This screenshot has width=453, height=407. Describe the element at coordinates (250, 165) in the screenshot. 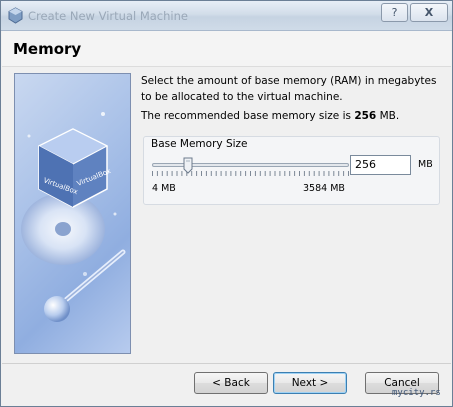

I see `memory-slider-track` at that location.